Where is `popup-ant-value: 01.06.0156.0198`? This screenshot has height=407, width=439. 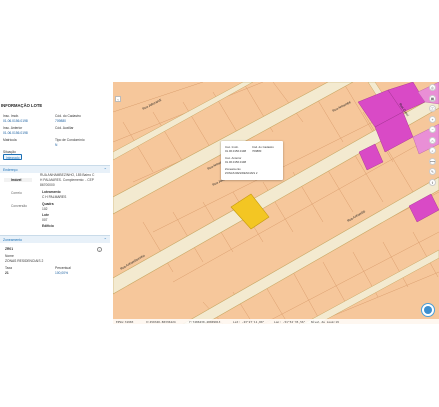 popup-ant-value: 01.06.0156.0198 is located at coordinates (235, 162).